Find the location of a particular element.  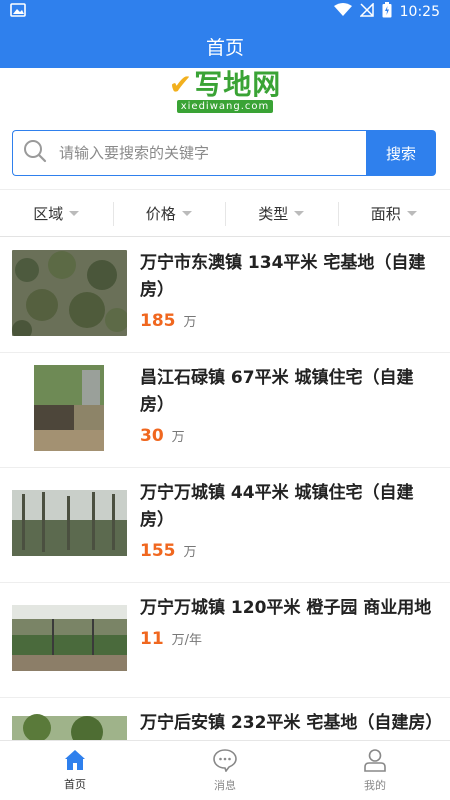

filter-size: 面积 is located at coordinates (393, 213).